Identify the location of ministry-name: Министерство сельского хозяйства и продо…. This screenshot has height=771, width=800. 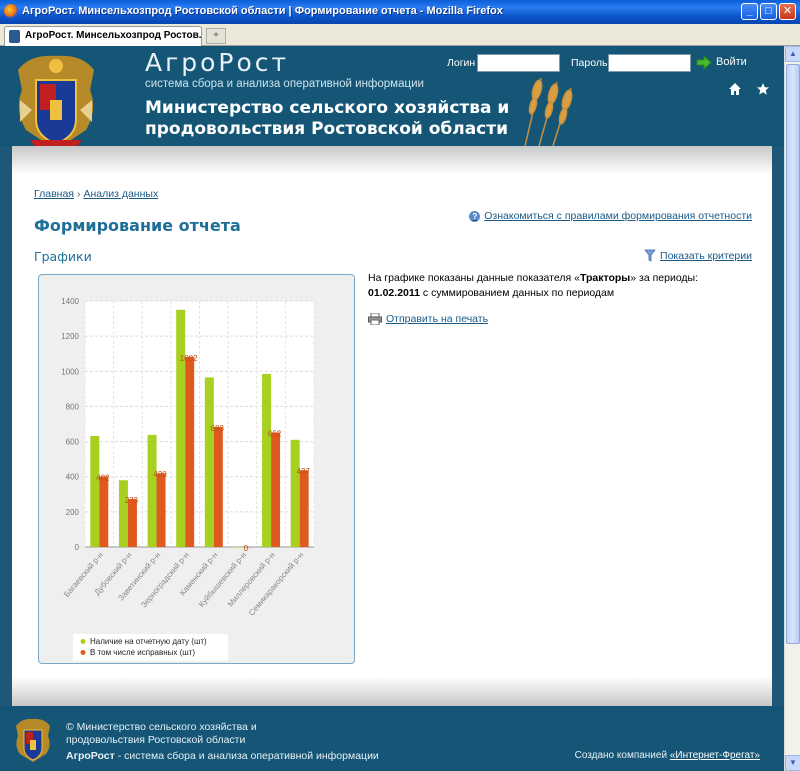
(327, 119).